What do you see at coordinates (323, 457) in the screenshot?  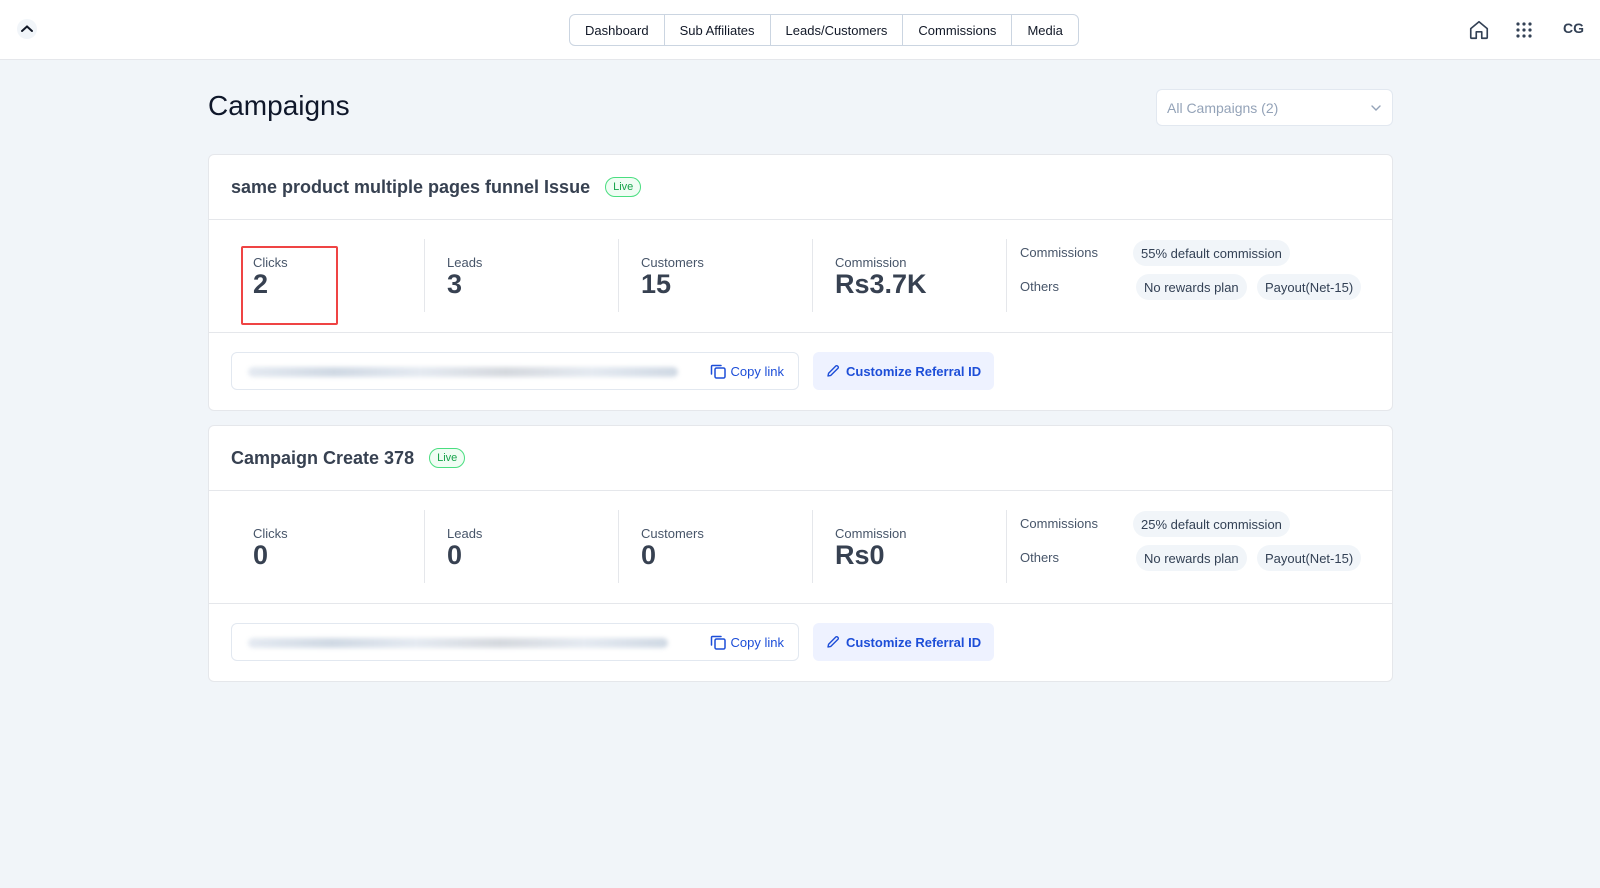 I see `campaign-name: Campaign Create 378` at bounding box center [323, 457].